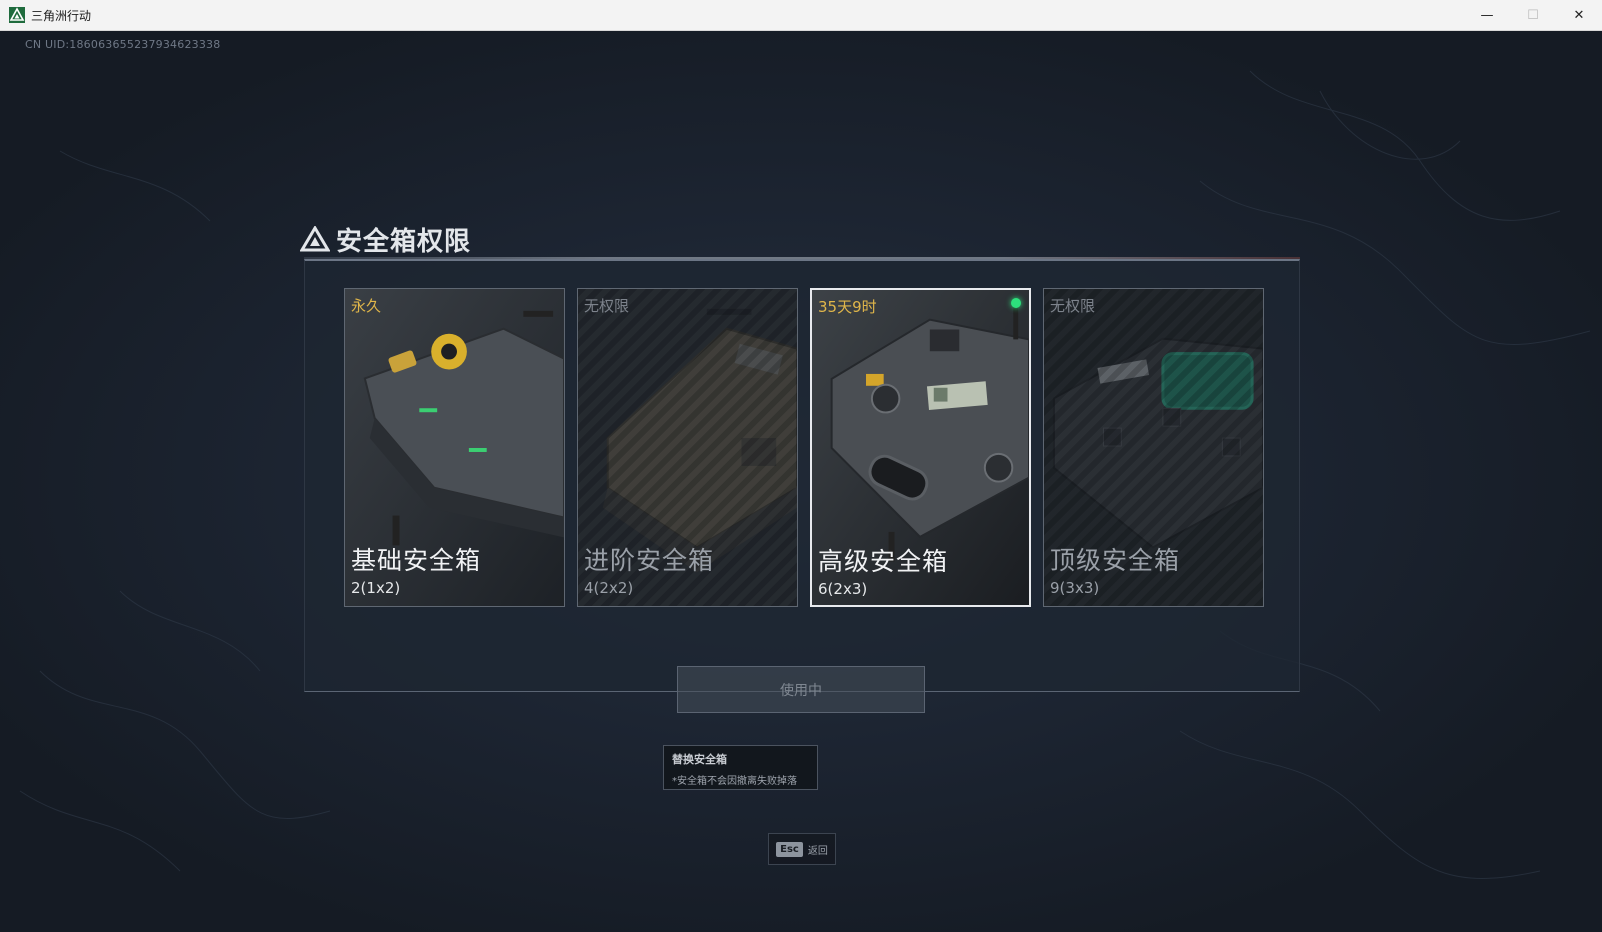  What do you see at coordinates (123, 44) in the screenshot?
I see `user-uid: CN UID:186063655237934623338` at bounding box center [123, 44].